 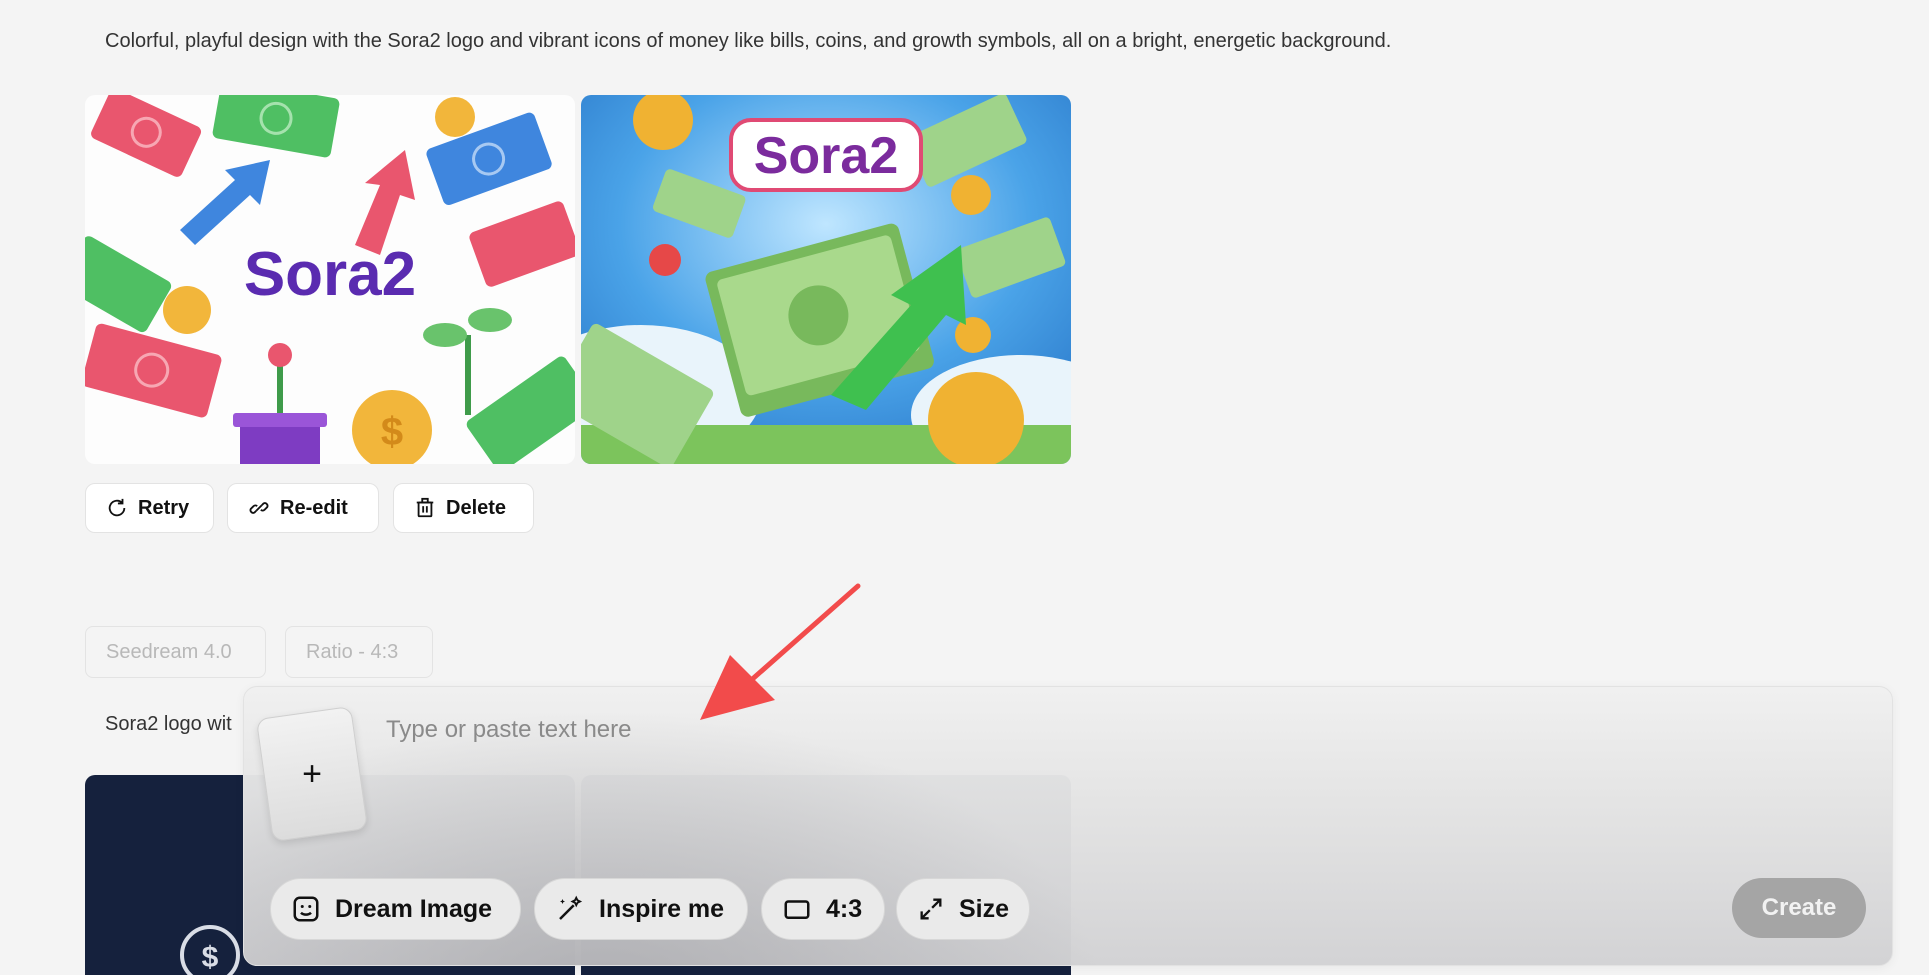 What do you see at coordinates (662, 908) in the screenshot?
I see `inspire-me-label: Inspire me` at bounding box center [662, 908].